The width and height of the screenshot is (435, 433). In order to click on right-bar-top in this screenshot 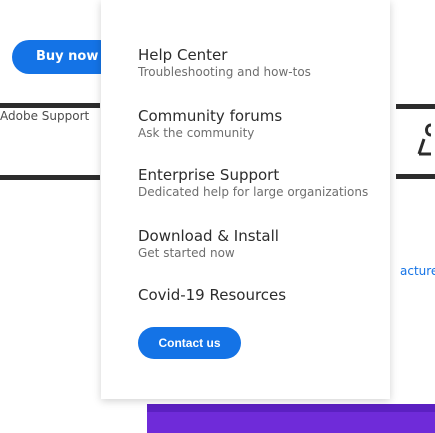, I will do `click(415, 106)`.